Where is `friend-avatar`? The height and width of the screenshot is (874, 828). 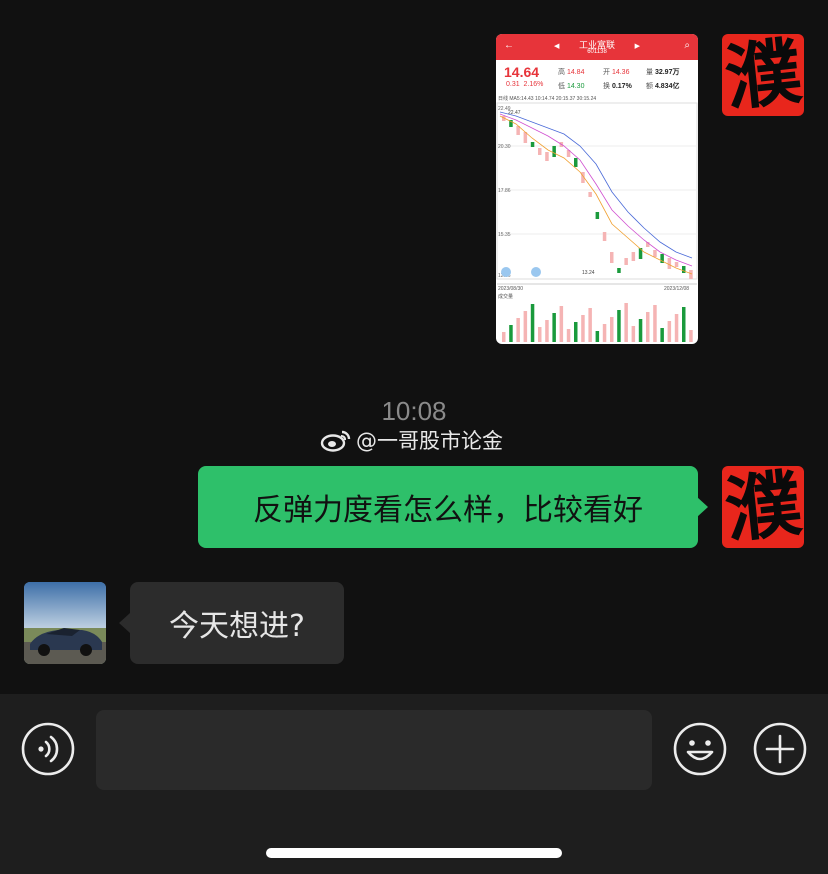
friend-avatar is located at coordinates (65, 623).